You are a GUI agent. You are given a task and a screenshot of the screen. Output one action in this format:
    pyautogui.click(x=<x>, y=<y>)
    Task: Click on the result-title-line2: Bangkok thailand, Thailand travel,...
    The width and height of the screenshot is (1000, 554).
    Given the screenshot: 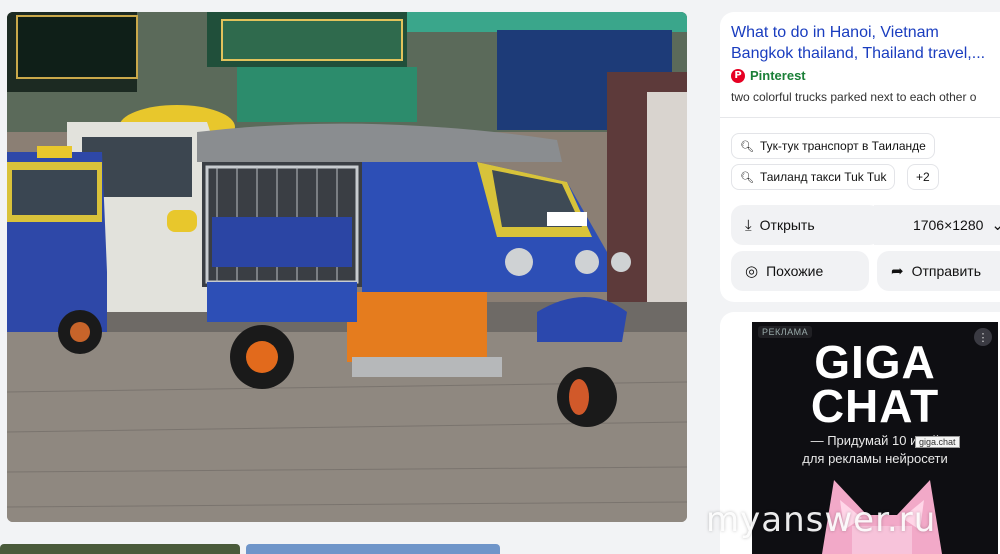 What is the action you would take?
    pyautogui.click(x=865, y=53)
    